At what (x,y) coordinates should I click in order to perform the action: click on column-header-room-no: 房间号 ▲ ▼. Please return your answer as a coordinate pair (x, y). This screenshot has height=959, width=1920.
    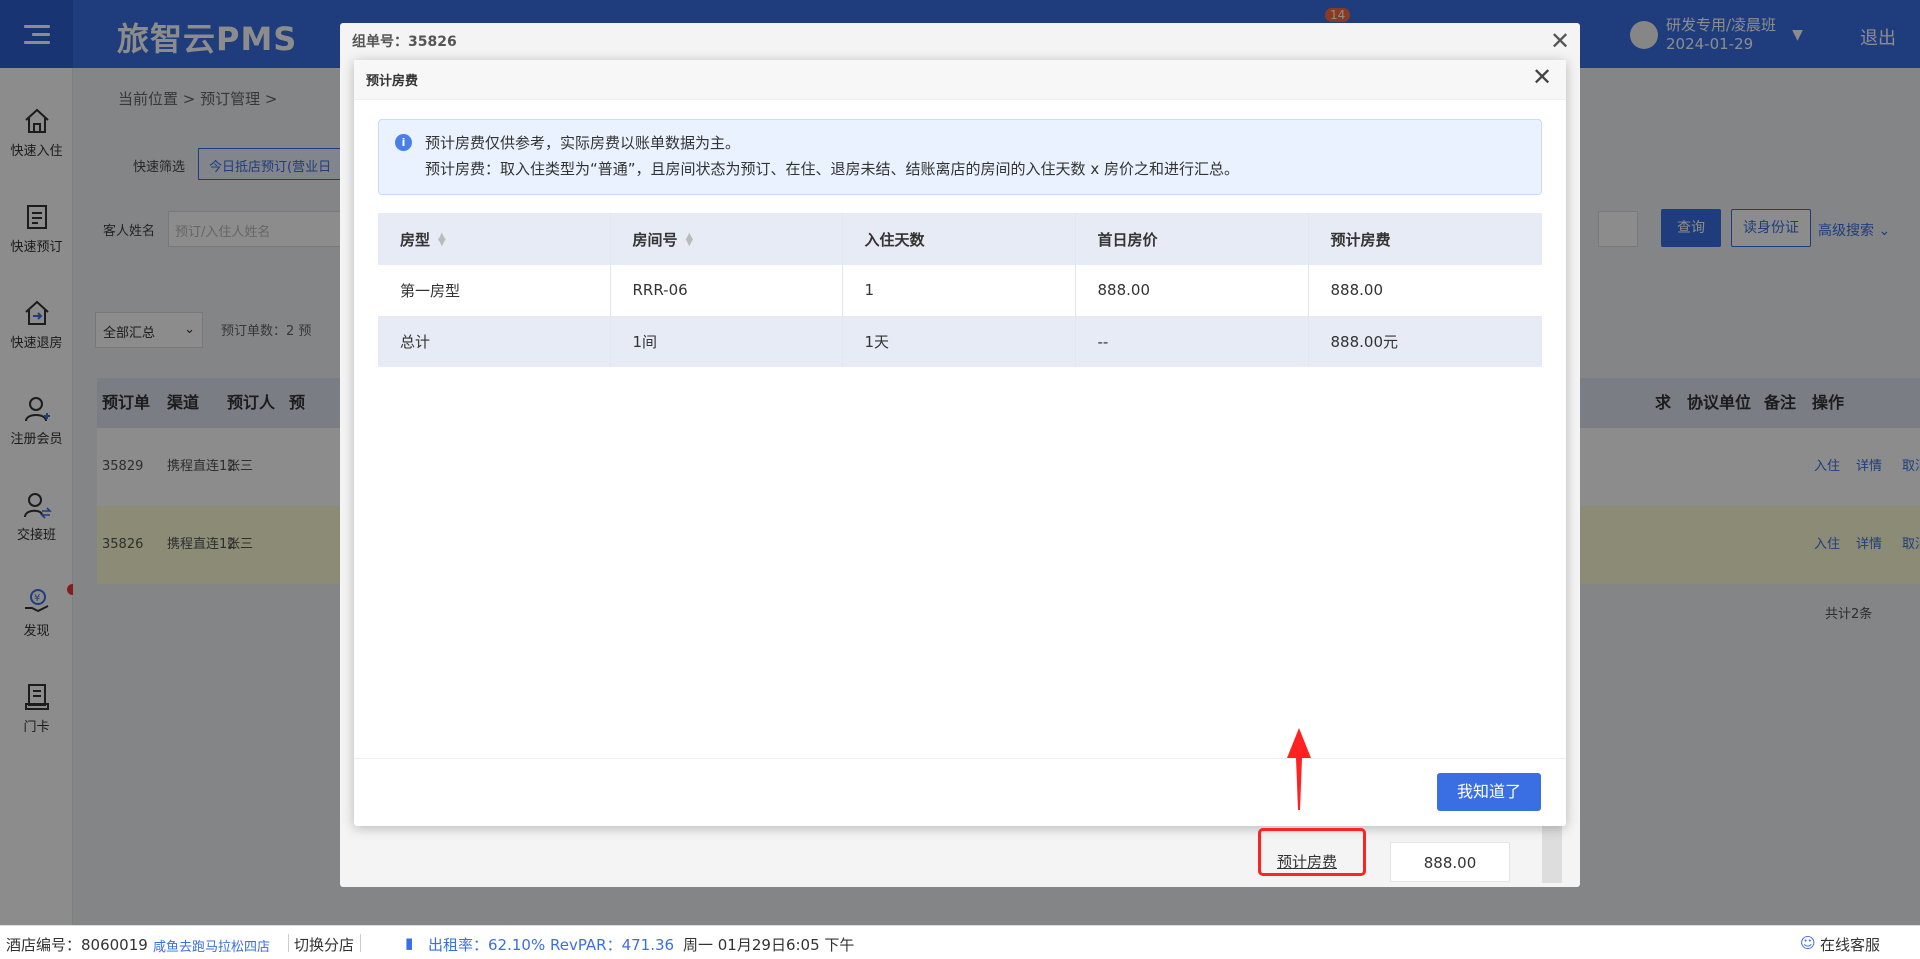
    Looking at the image, I should click on (726, 239).